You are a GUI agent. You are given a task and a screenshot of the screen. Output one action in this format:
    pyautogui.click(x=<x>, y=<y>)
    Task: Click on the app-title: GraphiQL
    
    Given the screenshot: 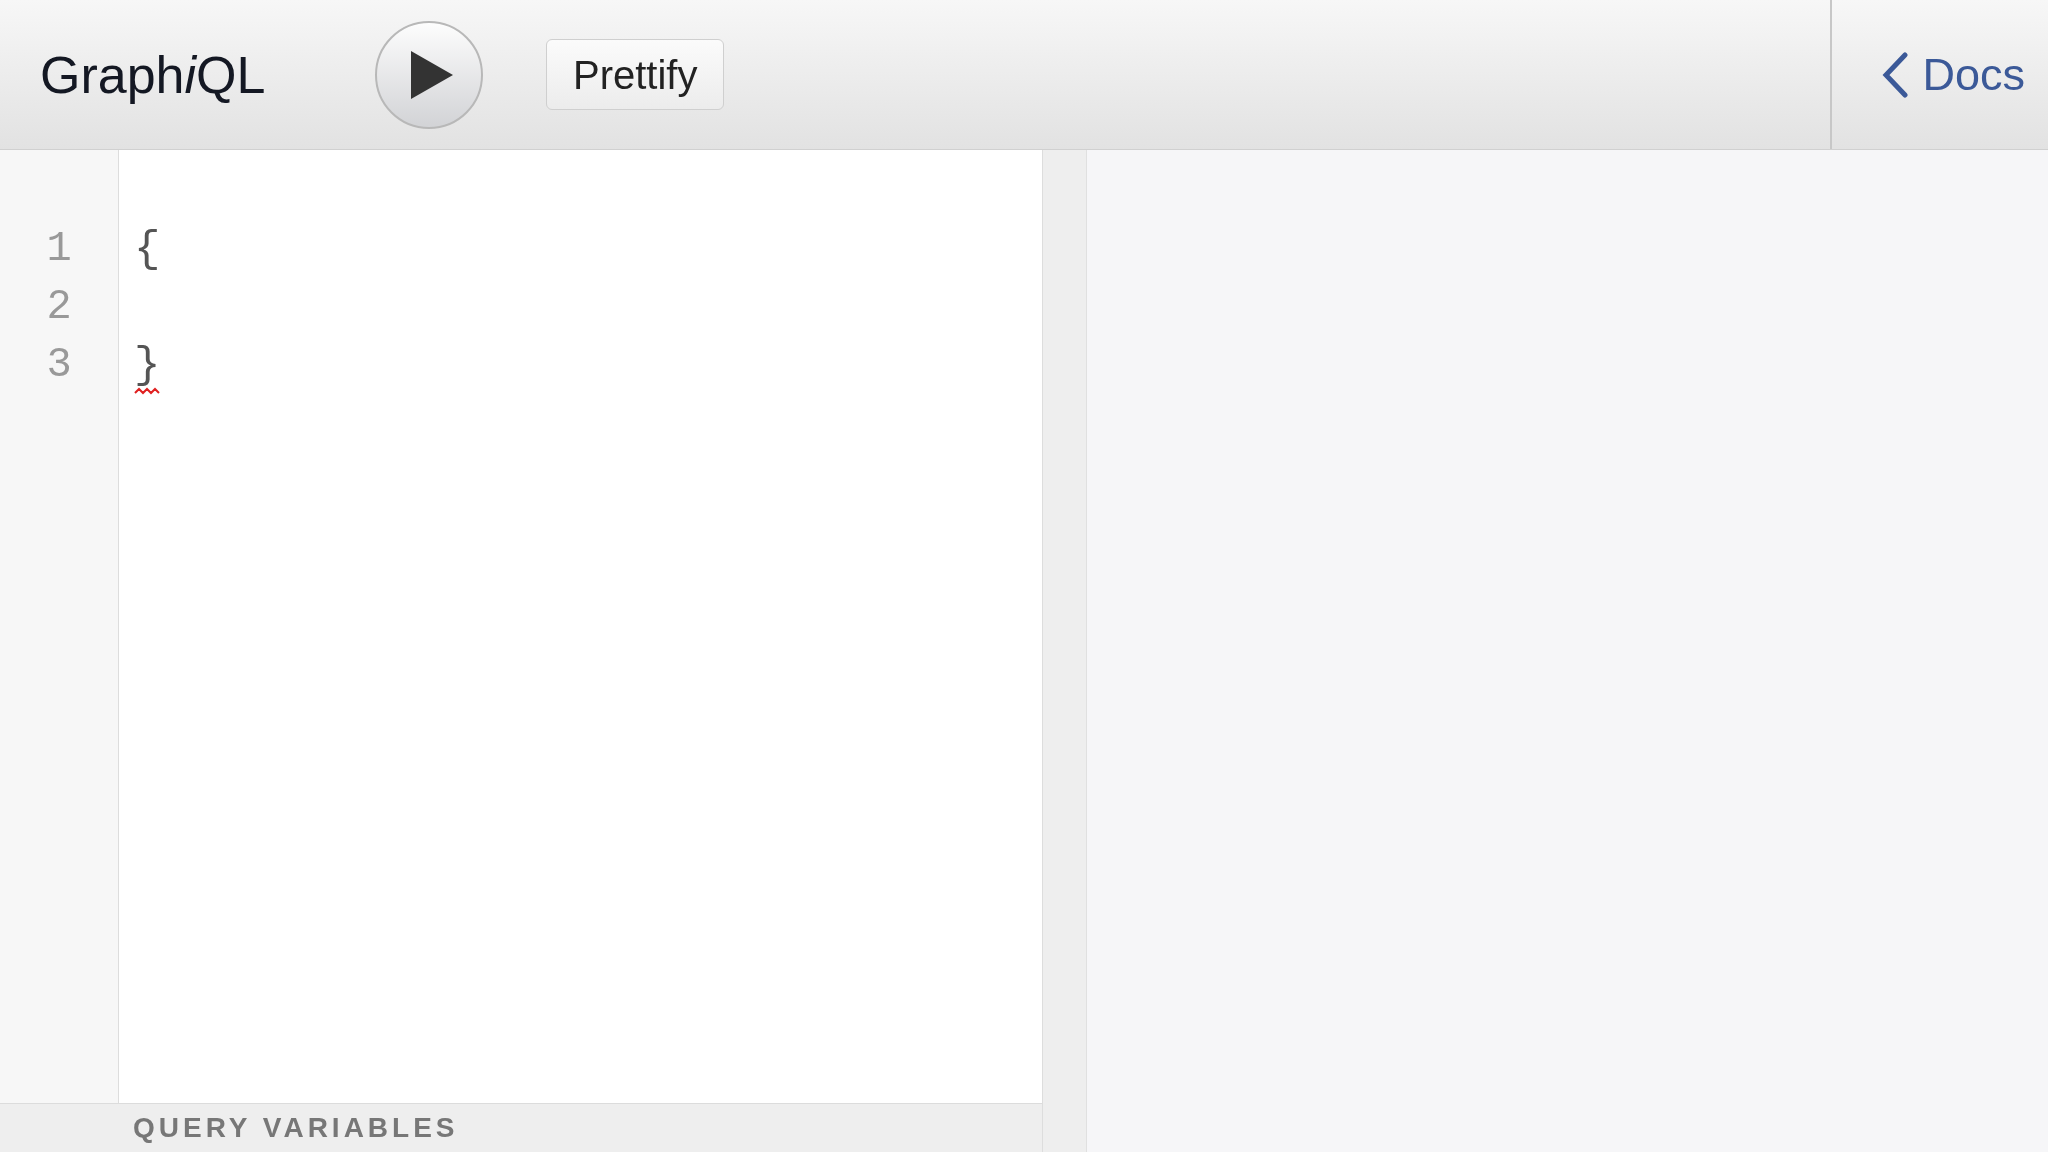 What is the action you would take?
    pyautogui.click(x=153, y=74)
    